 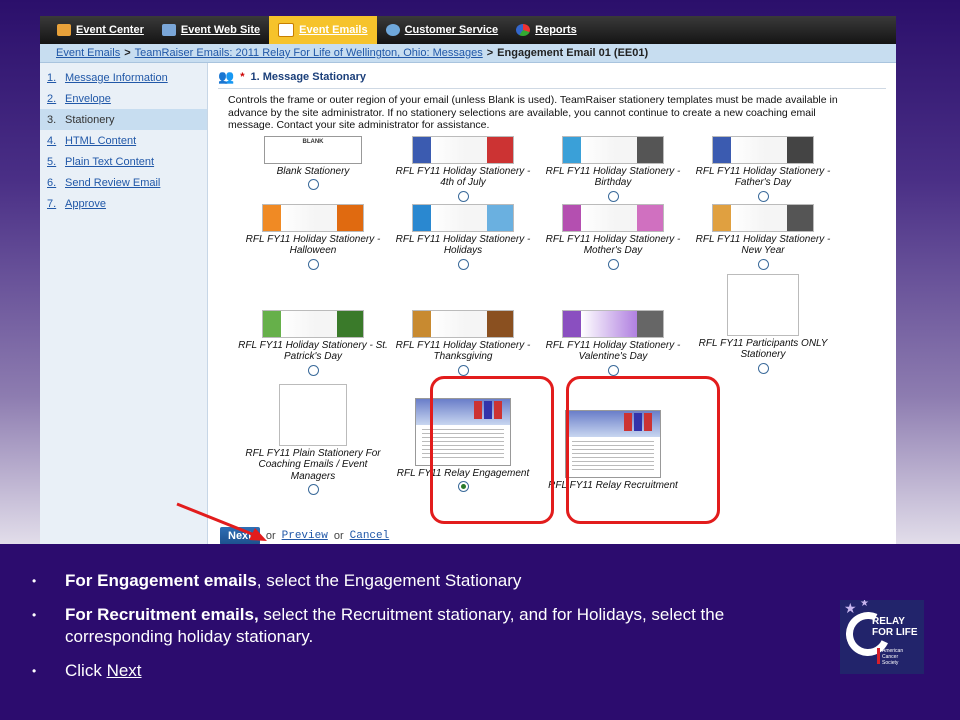 I want to click on step-label: HTML Content, so click(x=101, y=140).